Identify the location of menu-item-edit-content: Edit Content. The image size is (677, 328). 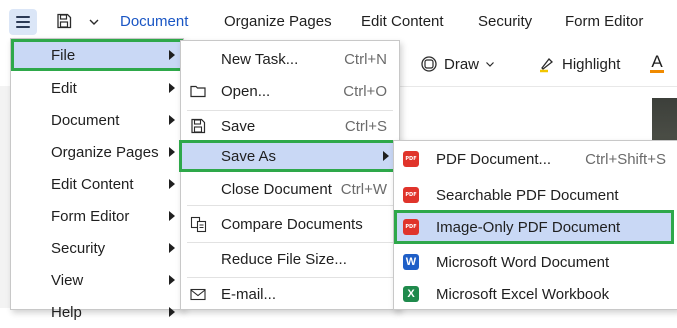
(97, 184).